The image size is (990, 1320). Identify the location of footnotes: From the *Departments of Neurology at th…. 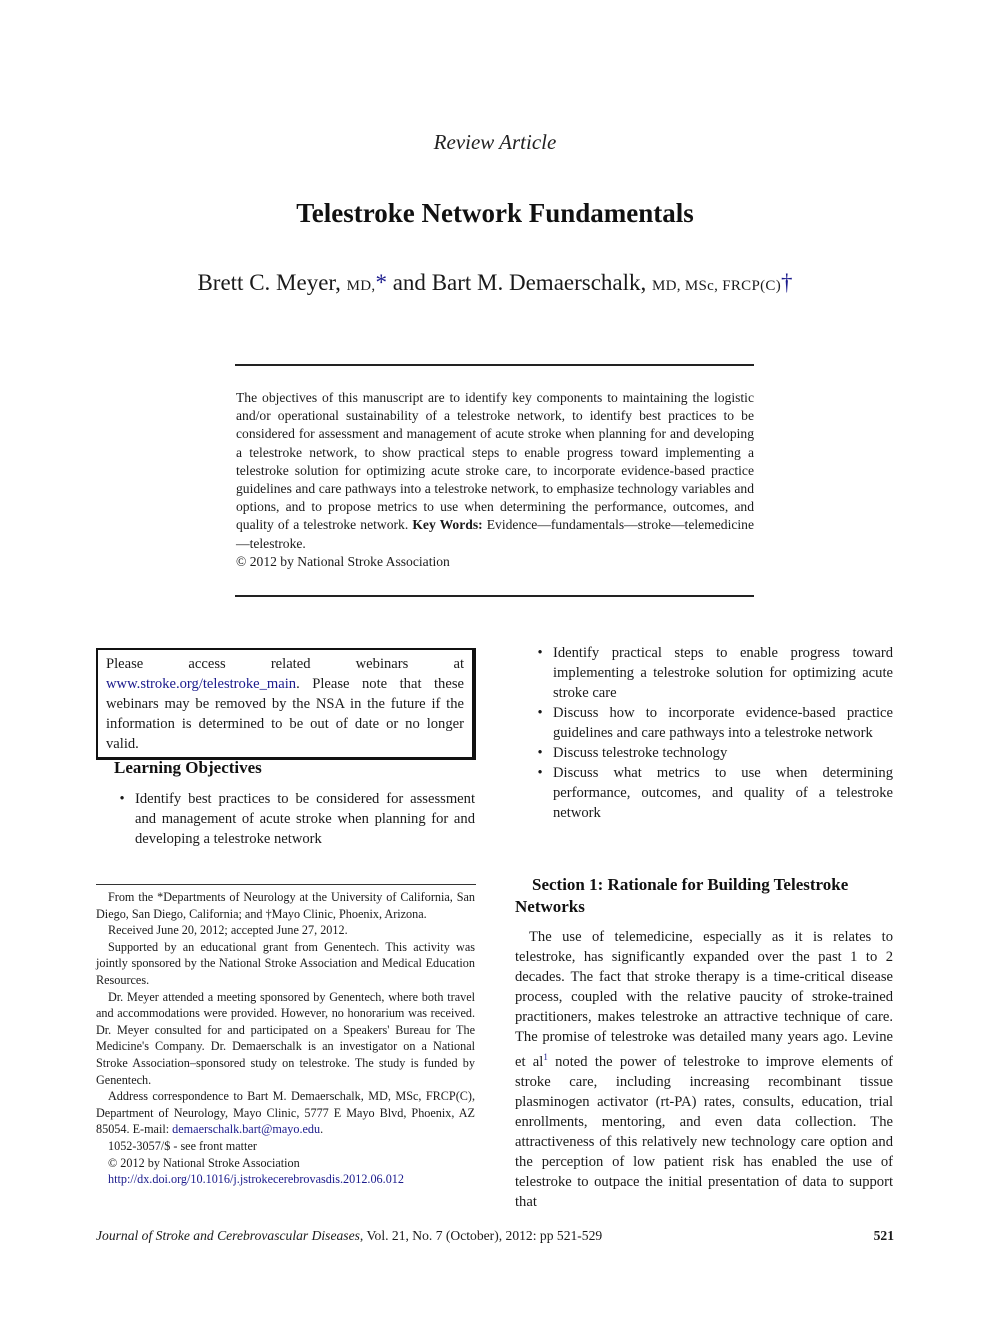
(285, 1038).